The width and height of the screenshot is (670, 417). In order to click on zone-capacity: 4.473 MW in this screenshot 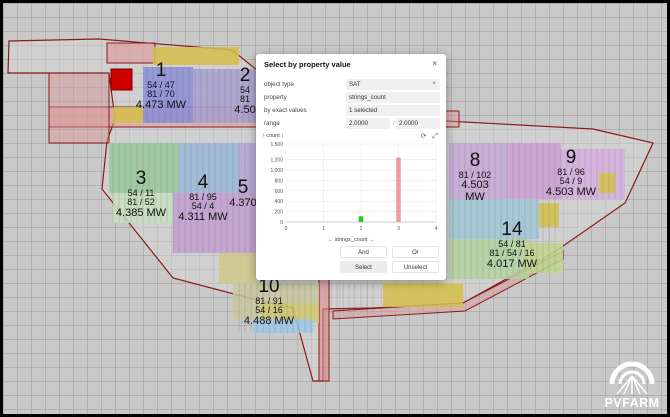, I will do `click(161, 104)`.